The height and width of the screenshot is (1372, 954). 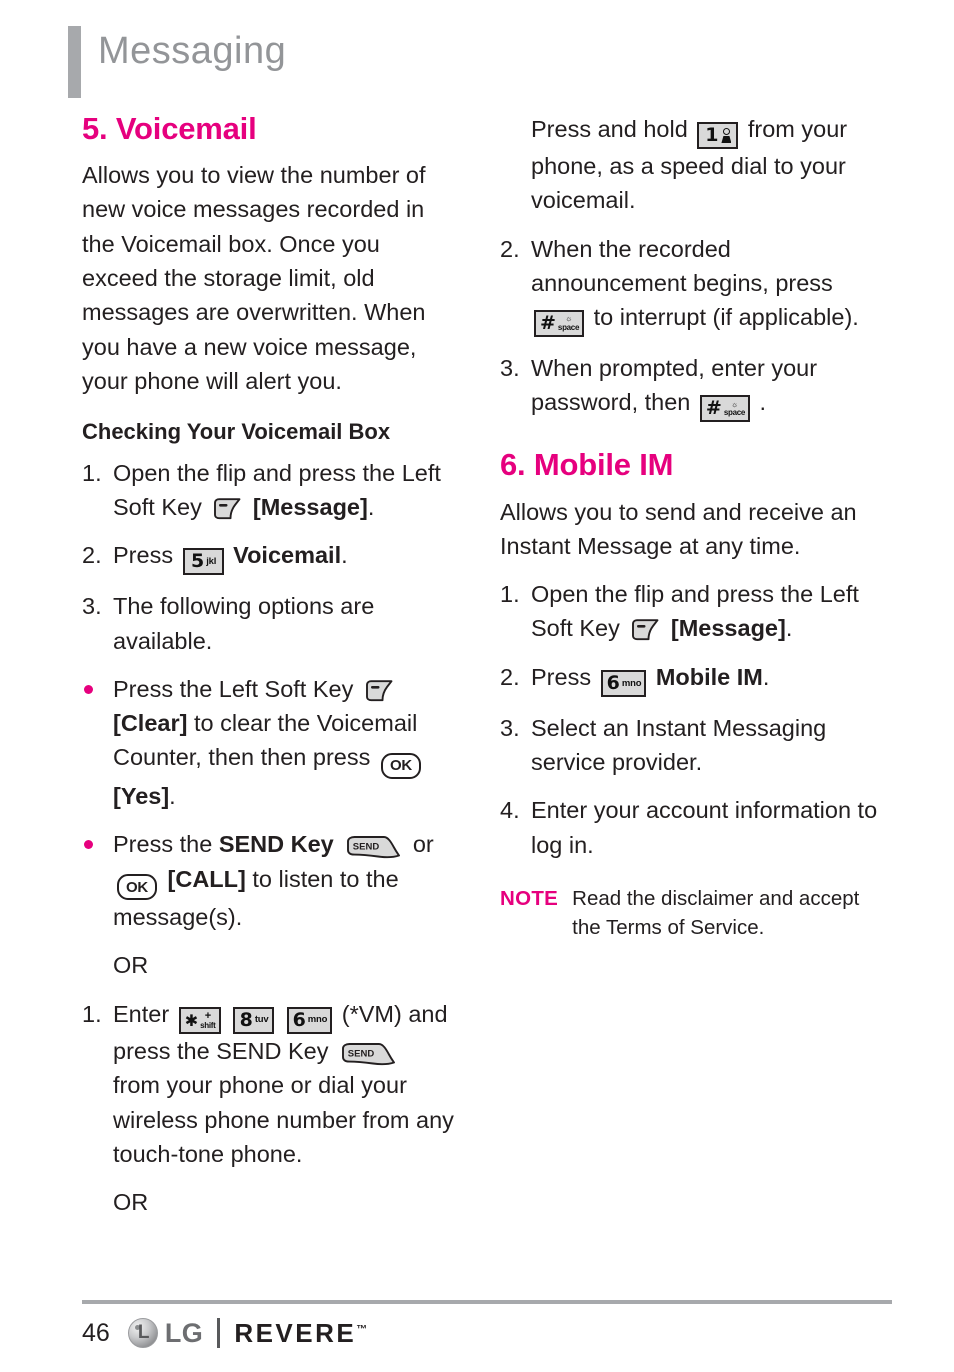 What do you see at coordinates (726, 317) in the screenshot?
I see `step-text-after: to interrupt (if applicable).` at bounding box center [726, 317].